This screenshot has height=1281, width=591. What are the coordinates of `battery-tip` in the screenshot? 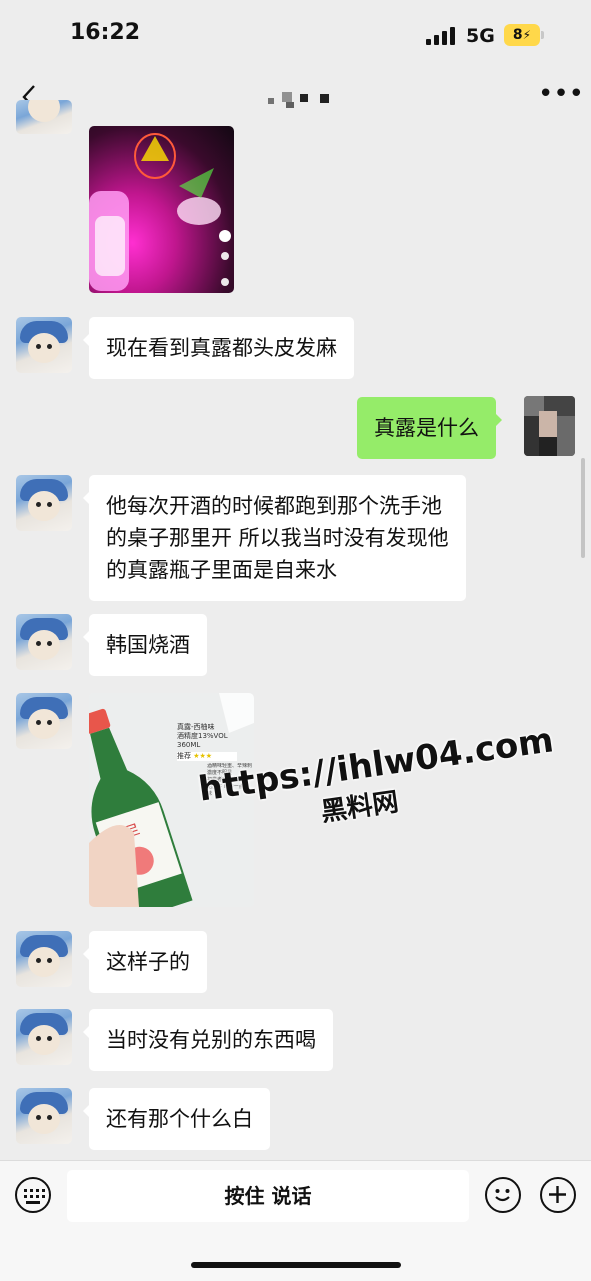 It's located at (542, 35).